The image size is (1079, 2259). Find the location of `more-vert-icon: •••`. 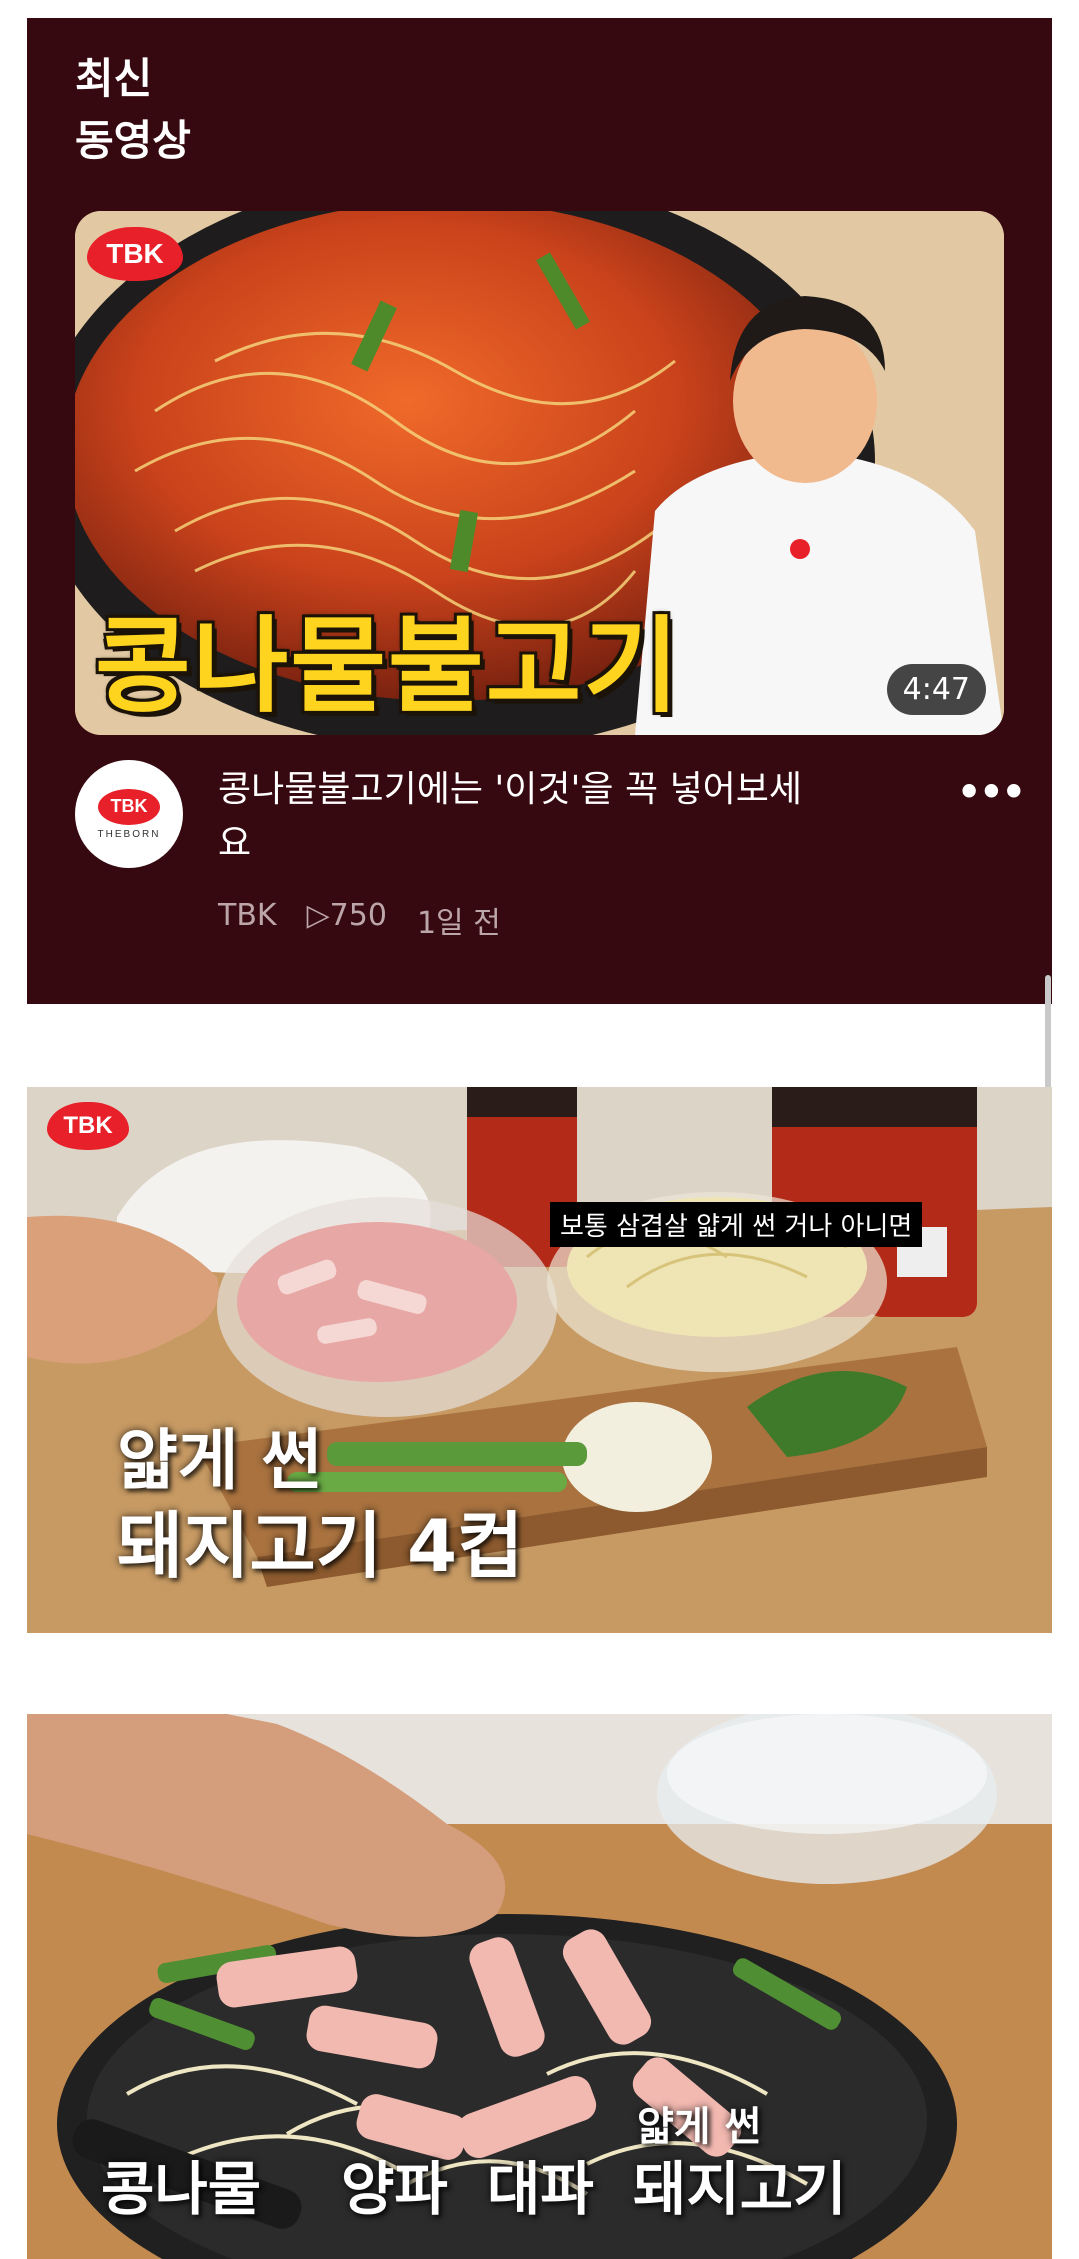

more-vert-icon: ••• is located at coordinates (991, 792).